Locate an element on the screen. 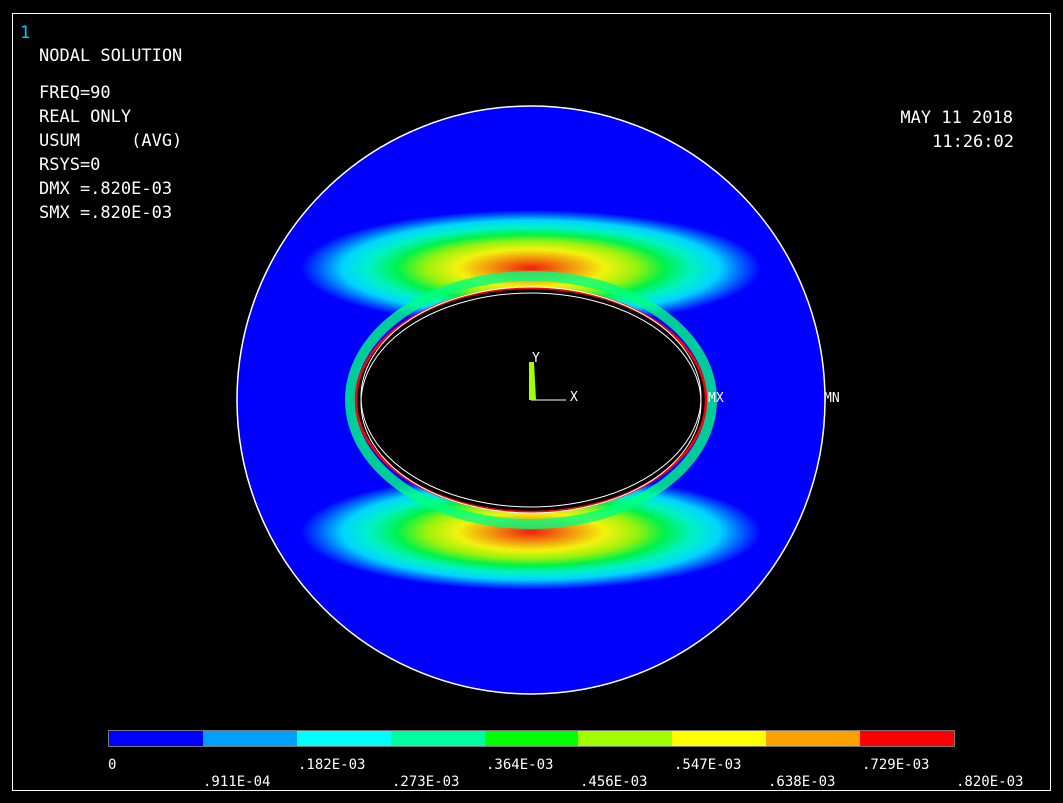  legend-label-8: .729E-03 is located at coordinates (896, 765).